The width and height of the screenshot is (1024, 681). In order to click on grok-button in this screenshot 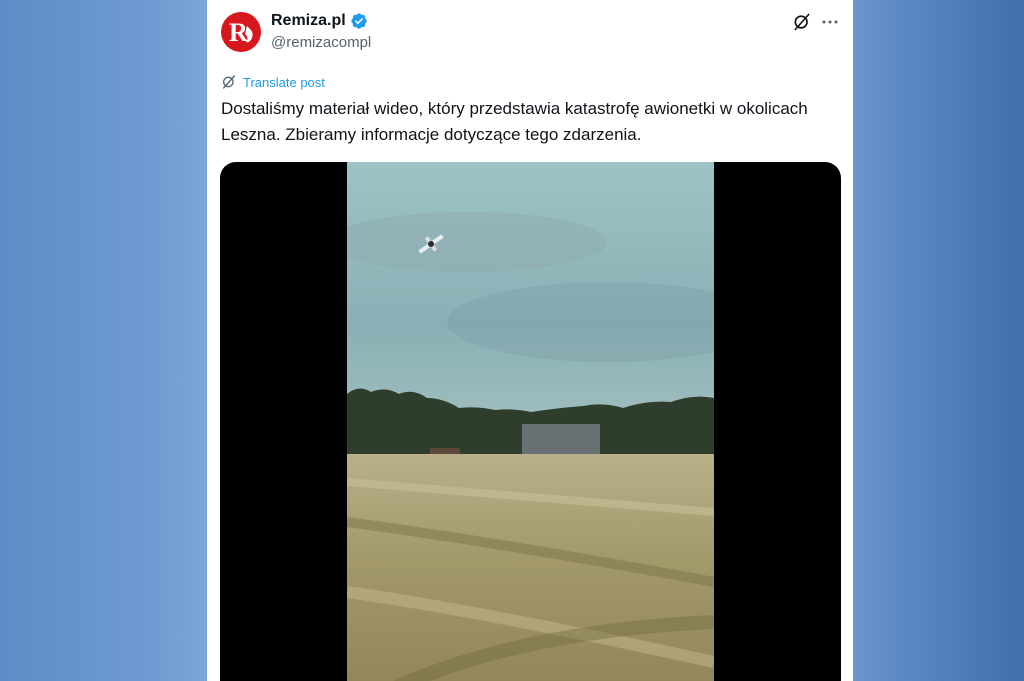, I will do `click(802, 22)`.